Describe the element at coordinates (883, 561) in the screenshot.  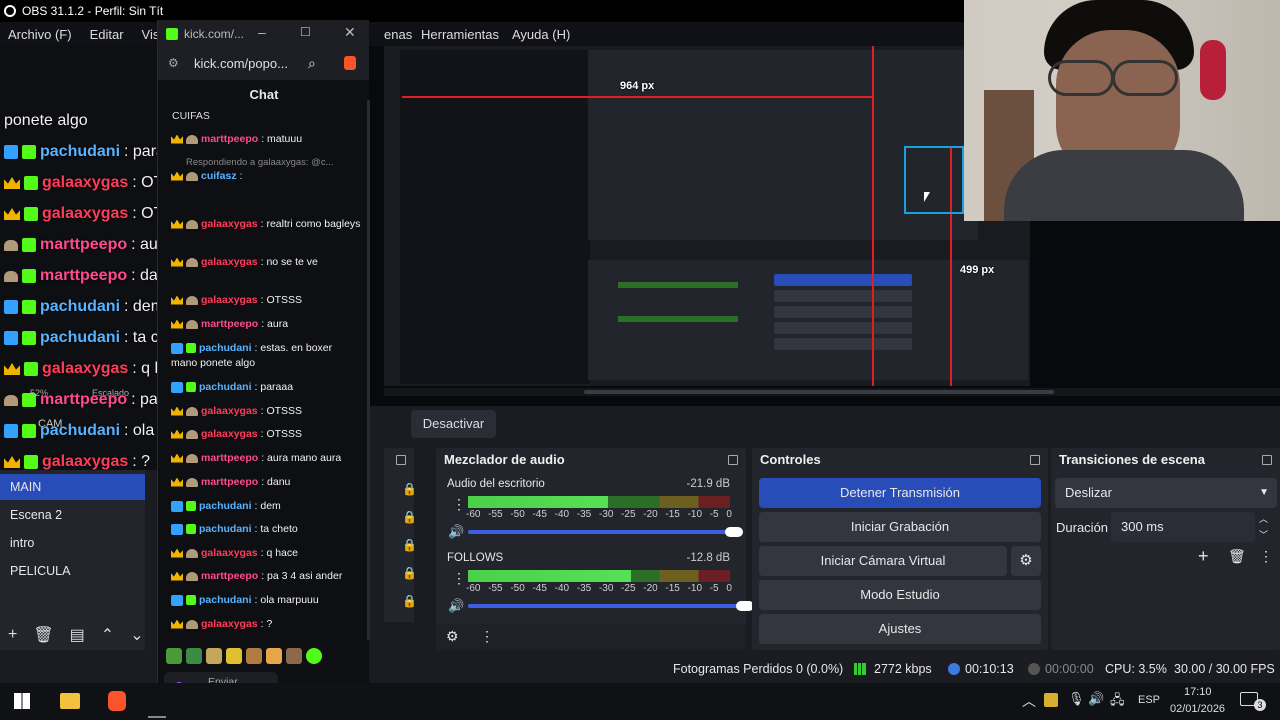
I see `virtual-camera-button: Iniciar Cámara Virtual` at that location.